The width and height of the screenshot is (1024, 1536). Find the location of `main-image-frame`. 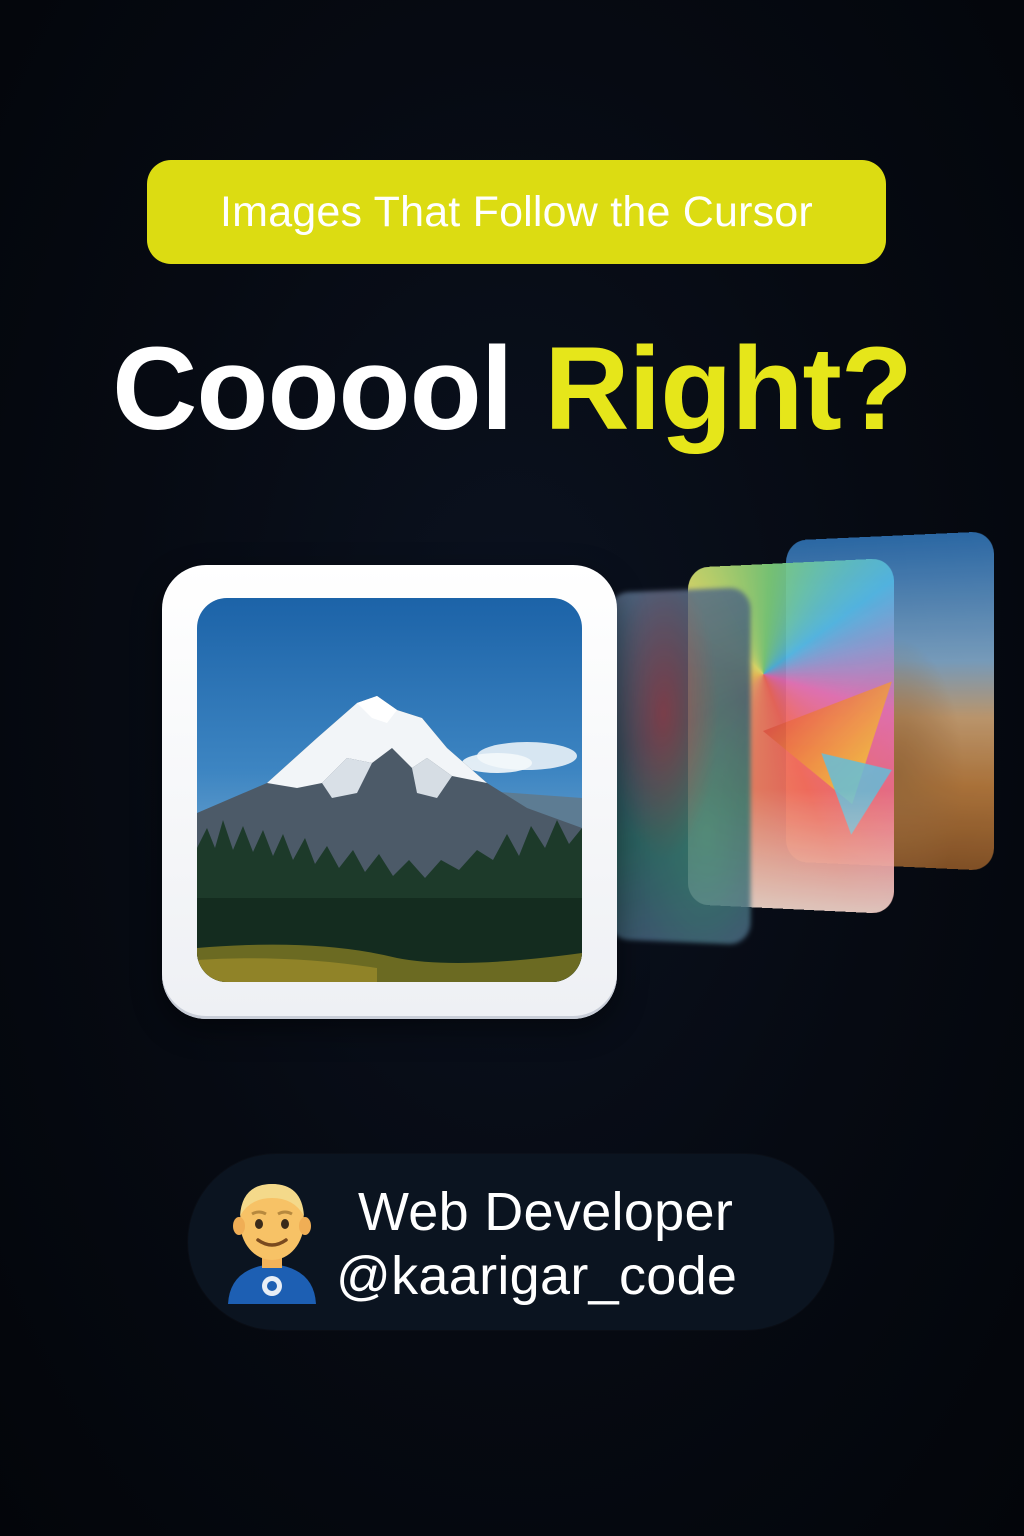

main-image-frame is located at coordinates (389, 792).